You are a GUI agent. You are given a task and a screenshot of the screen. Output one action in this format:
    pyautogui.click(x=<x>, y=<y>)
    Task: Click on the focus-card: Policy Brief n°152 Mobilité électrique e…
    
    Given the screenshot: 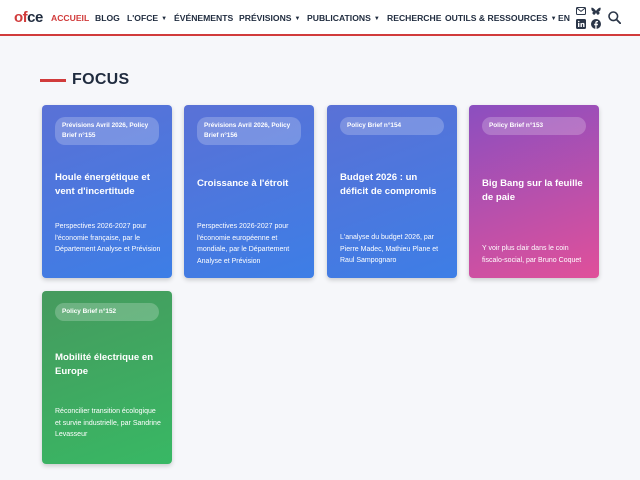 What is the action you would take?
    pyautogui.click(x=107, y=377)
    